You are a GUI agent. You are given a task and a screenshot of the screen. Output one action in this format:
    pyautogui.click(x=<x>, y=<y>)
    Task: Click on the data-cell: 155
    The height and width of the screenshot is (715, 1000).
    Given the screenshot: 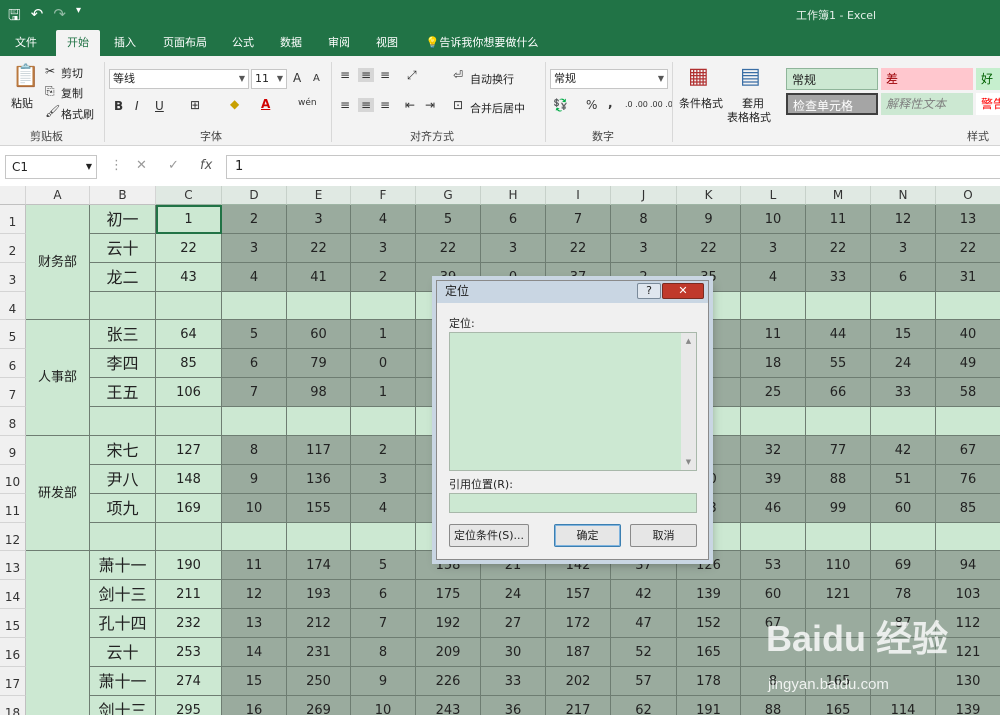 What is the action you would take?
    pyautogui.click(x=319, y=508)
    